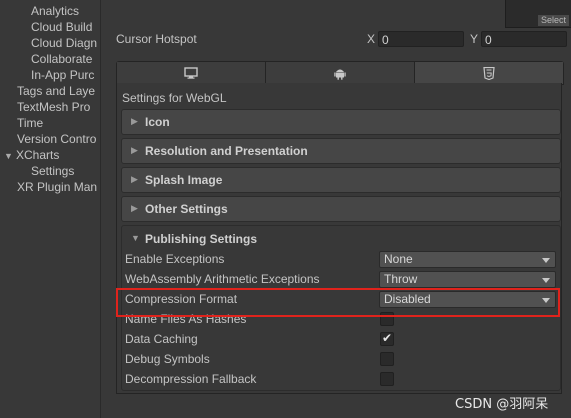  Describe the element at coordinates (174, 98) in the screenshot. I see `settings-for-webgl-title: Settings for WebGL` at that location.